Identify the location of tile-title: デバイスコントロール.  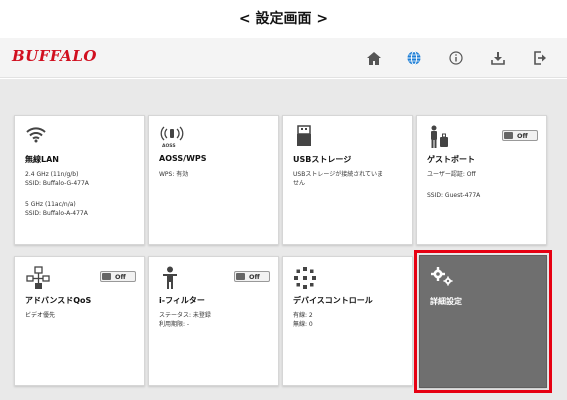
(333, 300).